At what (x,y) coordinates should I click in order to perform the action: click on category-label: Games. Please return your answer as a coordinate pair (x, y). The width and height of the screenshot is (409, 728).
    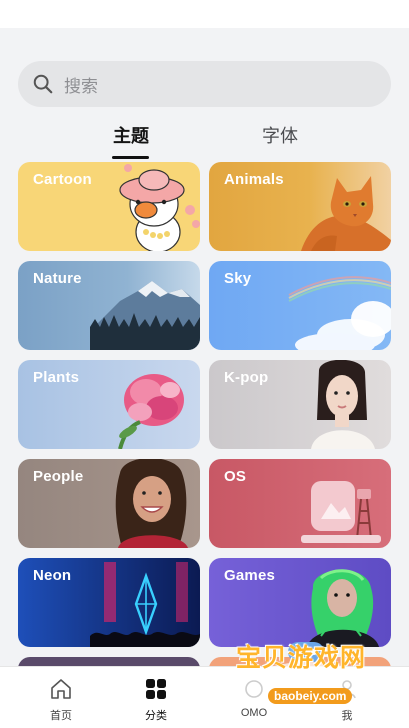
    Looking at the image, I should click on (250, 575).